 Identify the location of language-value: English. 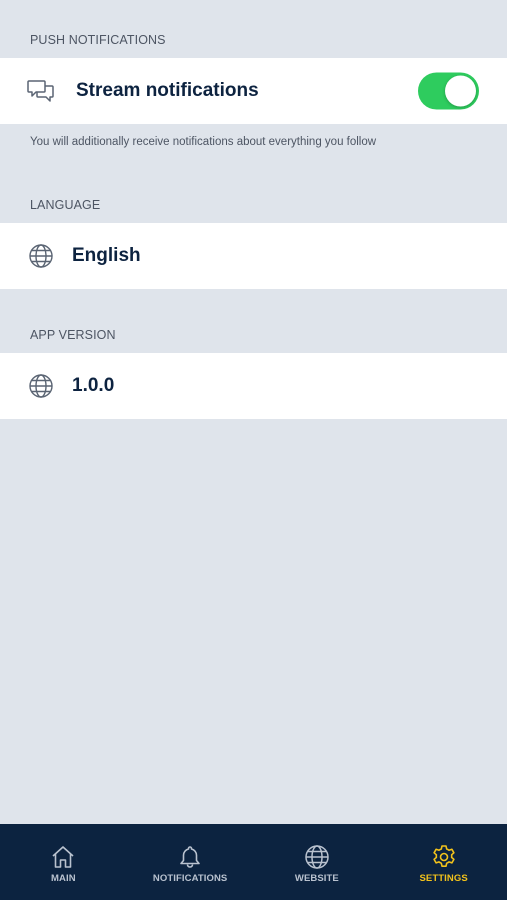
(106, 255).